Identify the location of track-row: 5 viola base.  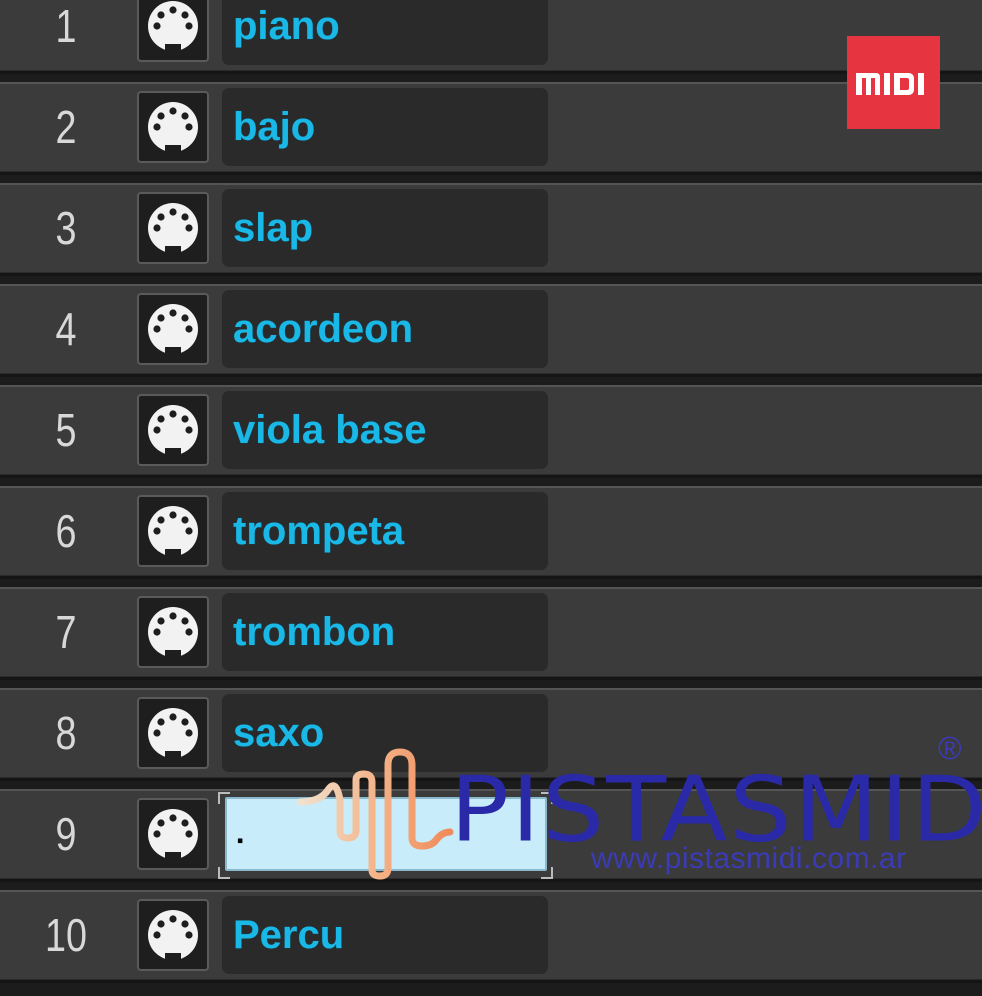
(491, 431).